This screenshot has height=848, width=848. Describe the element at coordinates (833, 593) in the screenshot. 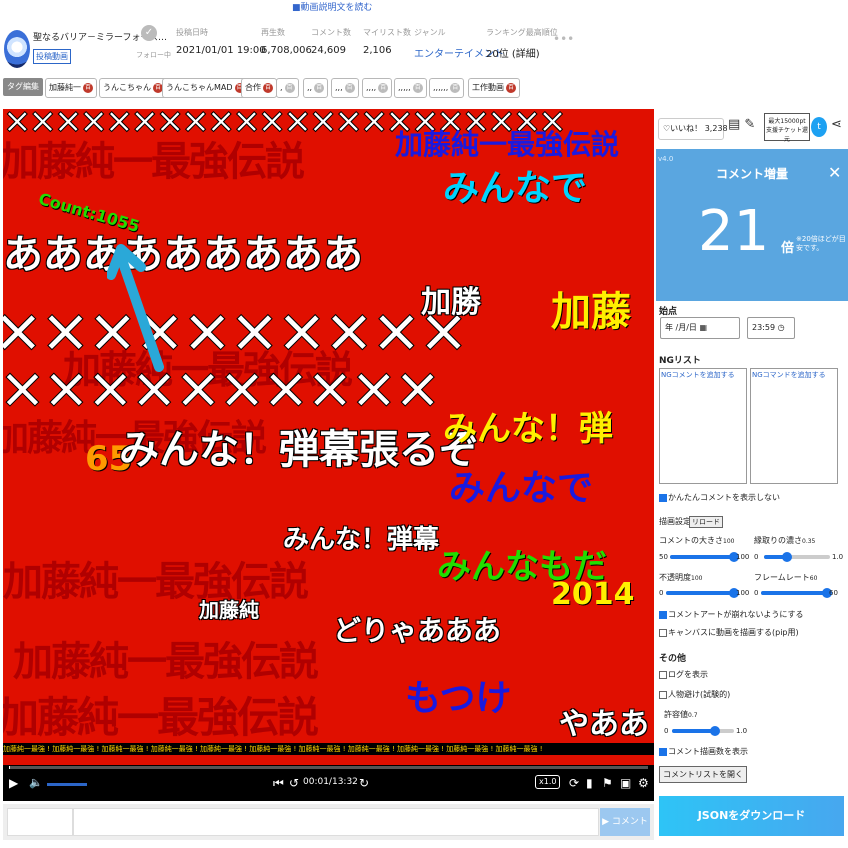

I see `slider-max: 60` at that location.